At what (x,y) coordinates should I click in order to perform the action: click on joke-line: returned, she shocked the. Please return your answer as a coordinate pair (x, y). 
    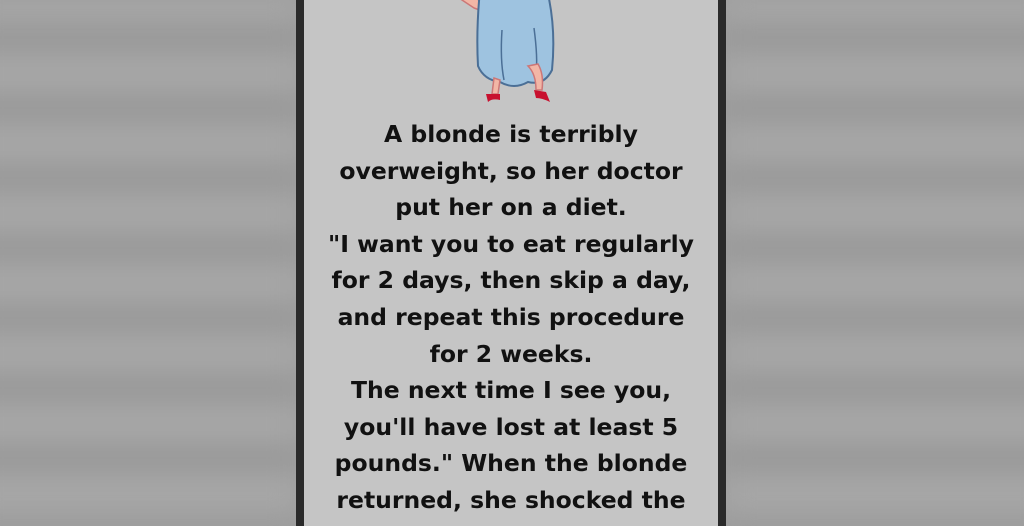
    Looking at the image, I should click on (511, 499).